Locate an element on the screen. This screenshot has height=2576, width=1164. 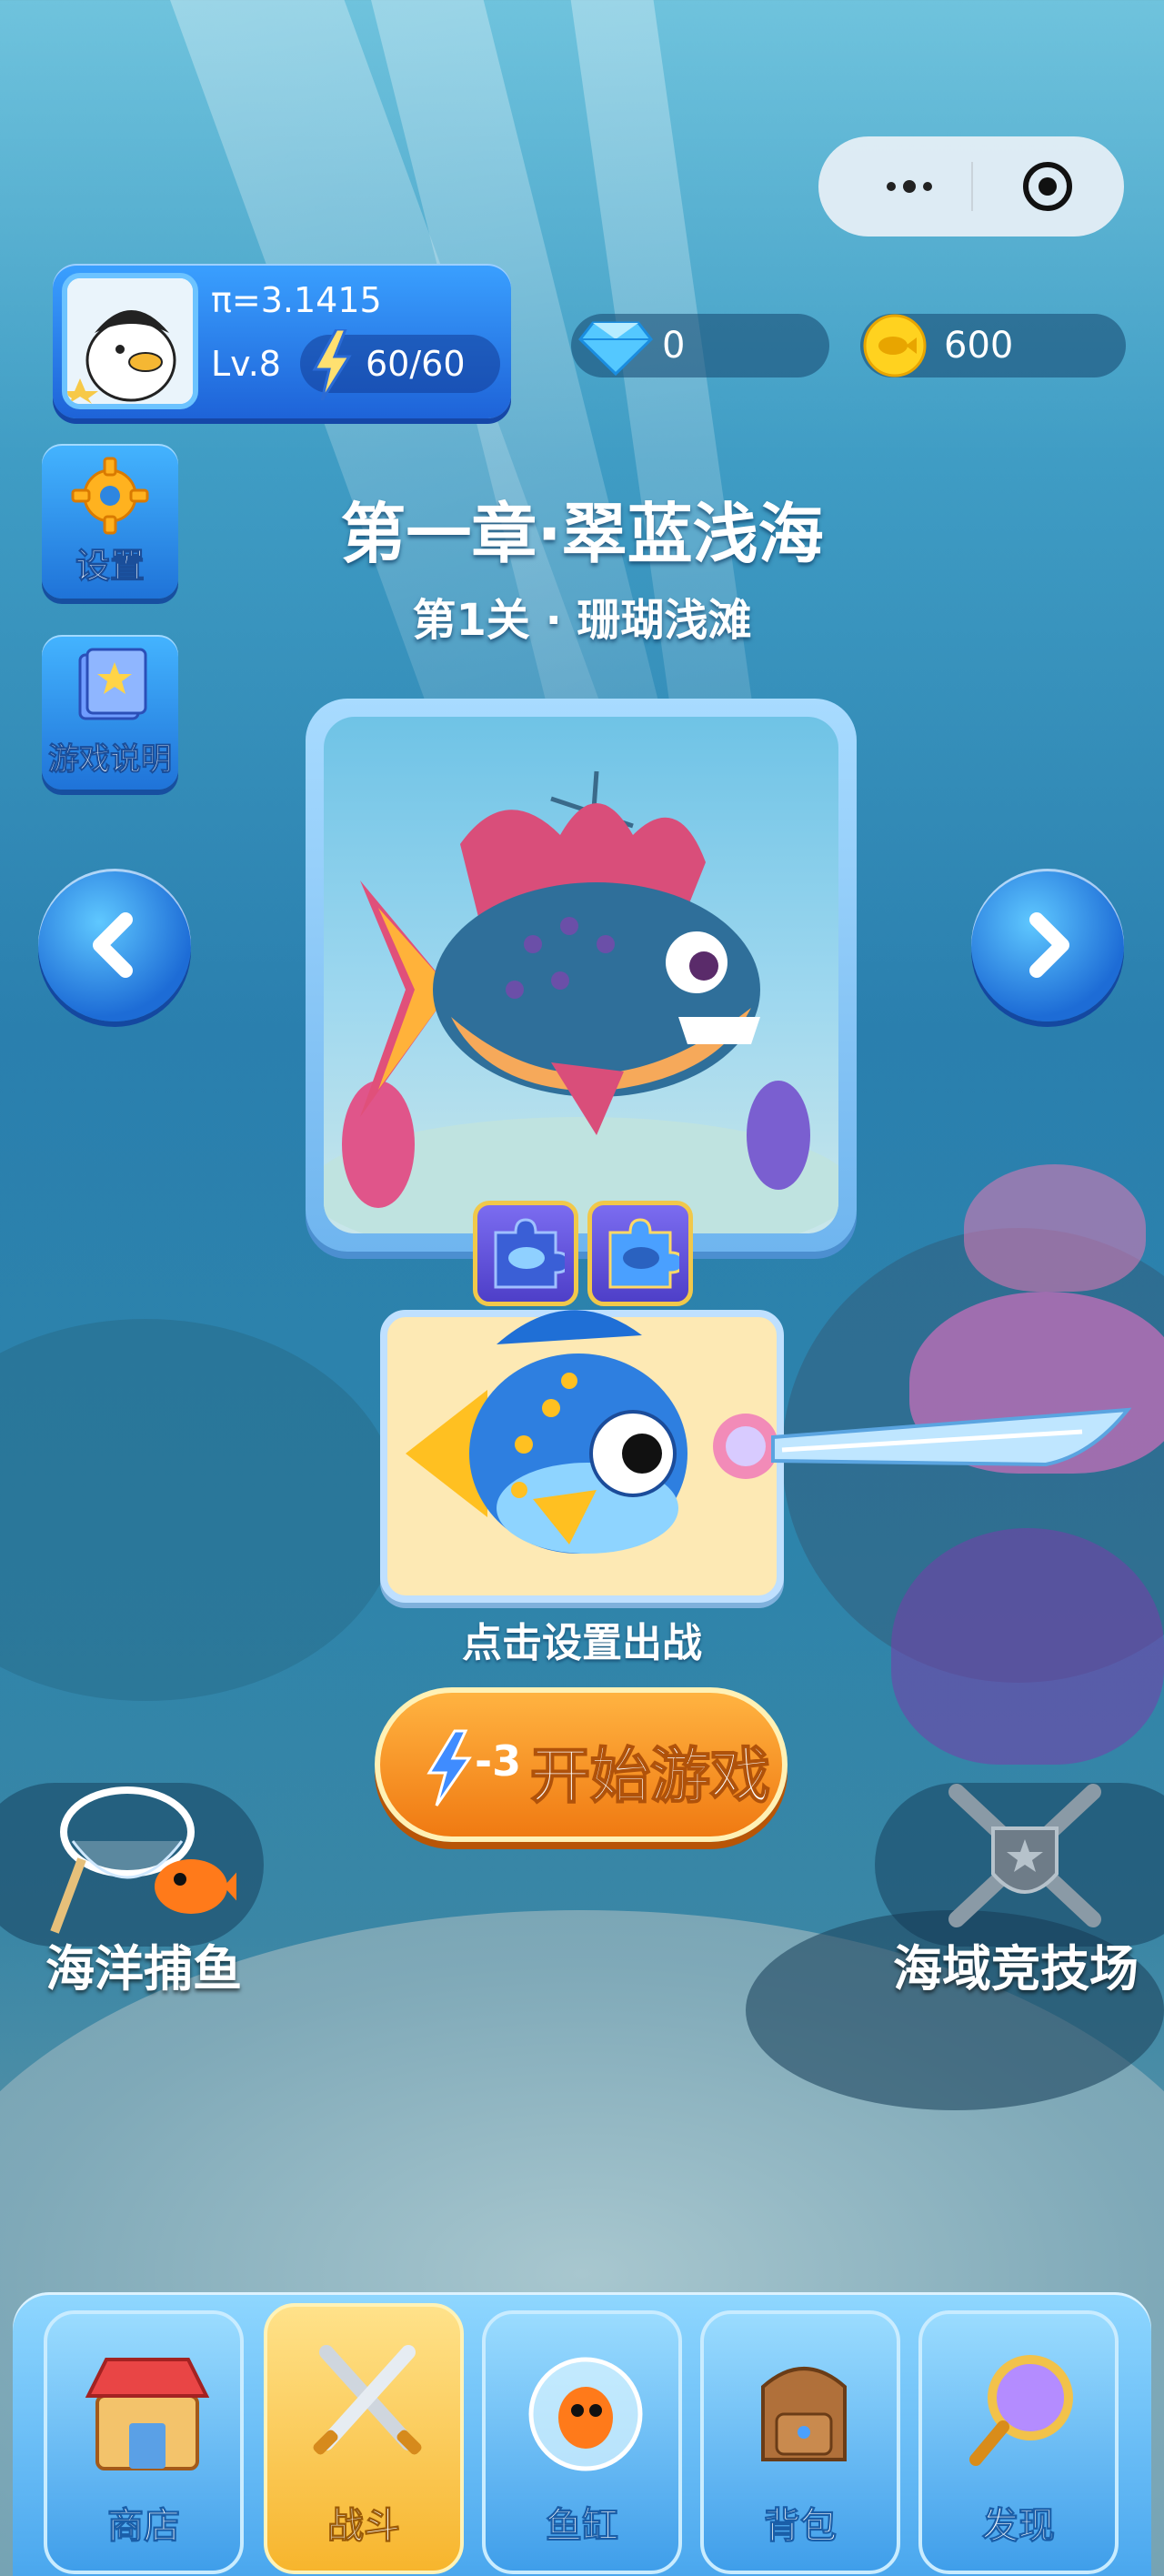
nav-shop: 商店 is located at coordinates (144, 2442).